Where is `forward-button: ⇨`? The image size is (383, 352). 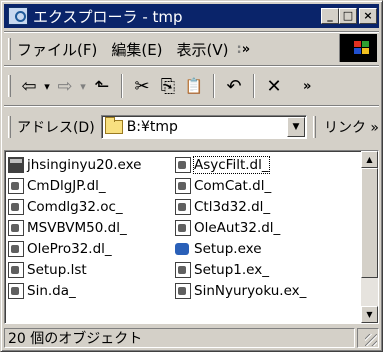
forward-button: ⇨ is located at coordinates (65, 86).